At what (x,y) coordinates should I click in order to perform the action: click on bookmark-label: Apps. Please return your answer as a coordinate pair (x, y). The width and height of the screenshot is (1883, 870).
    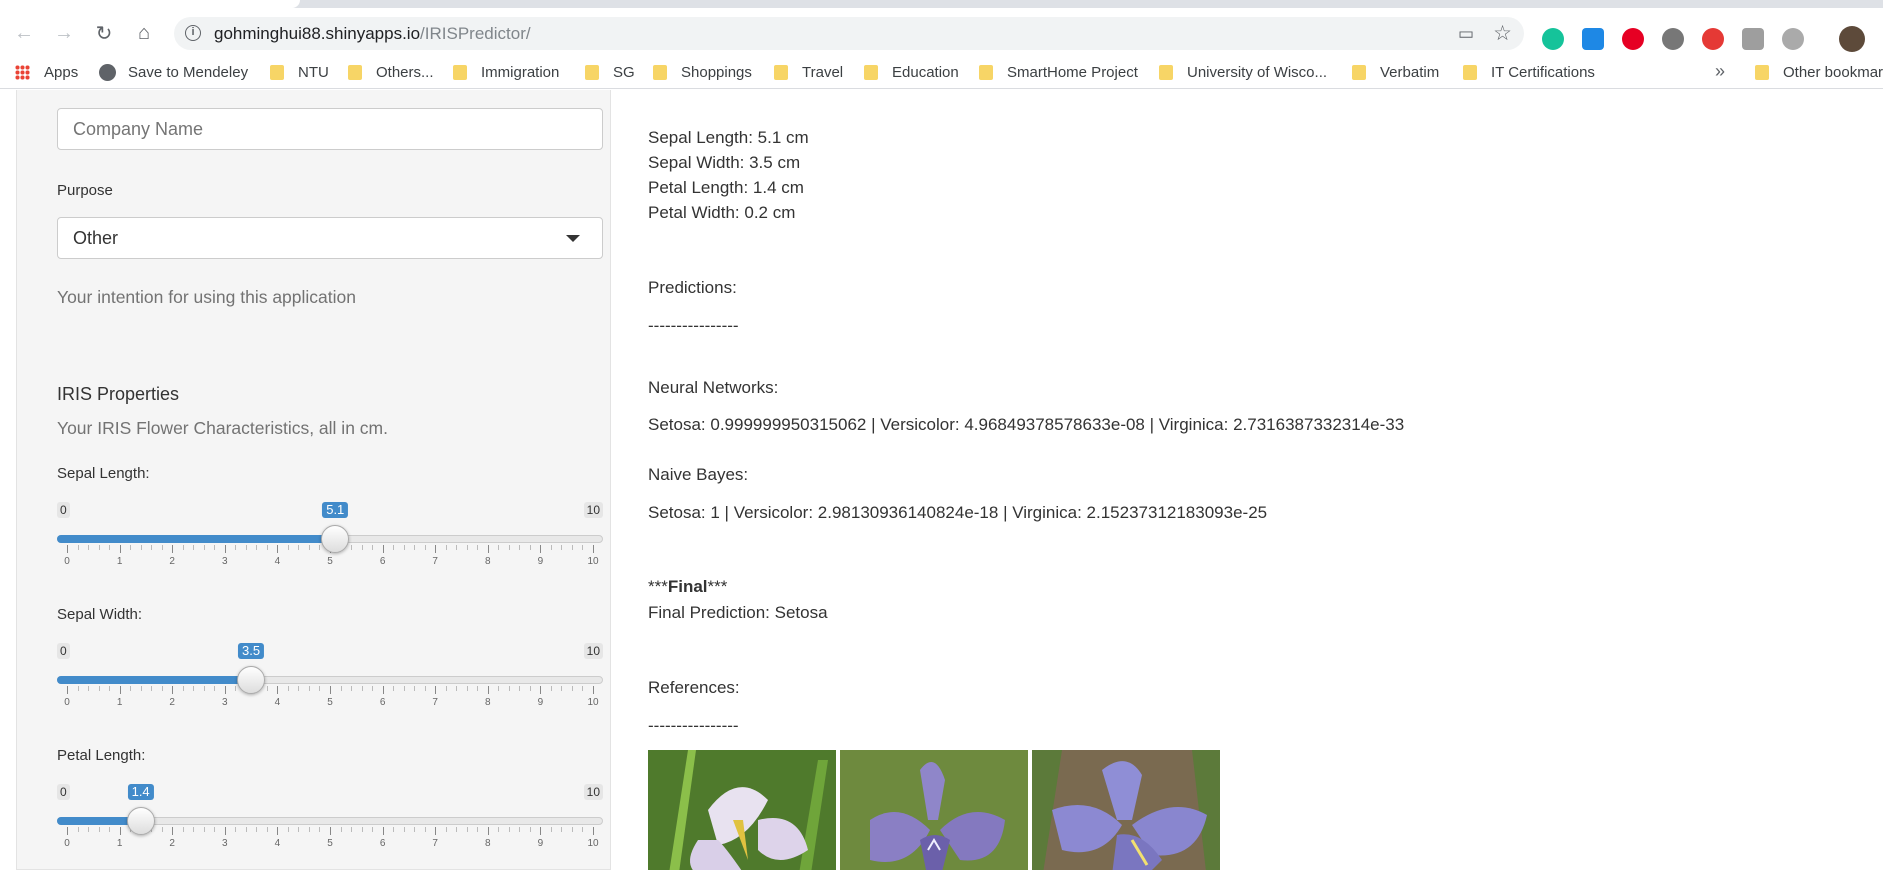
    Looking at the image, I should click on (61, 72).